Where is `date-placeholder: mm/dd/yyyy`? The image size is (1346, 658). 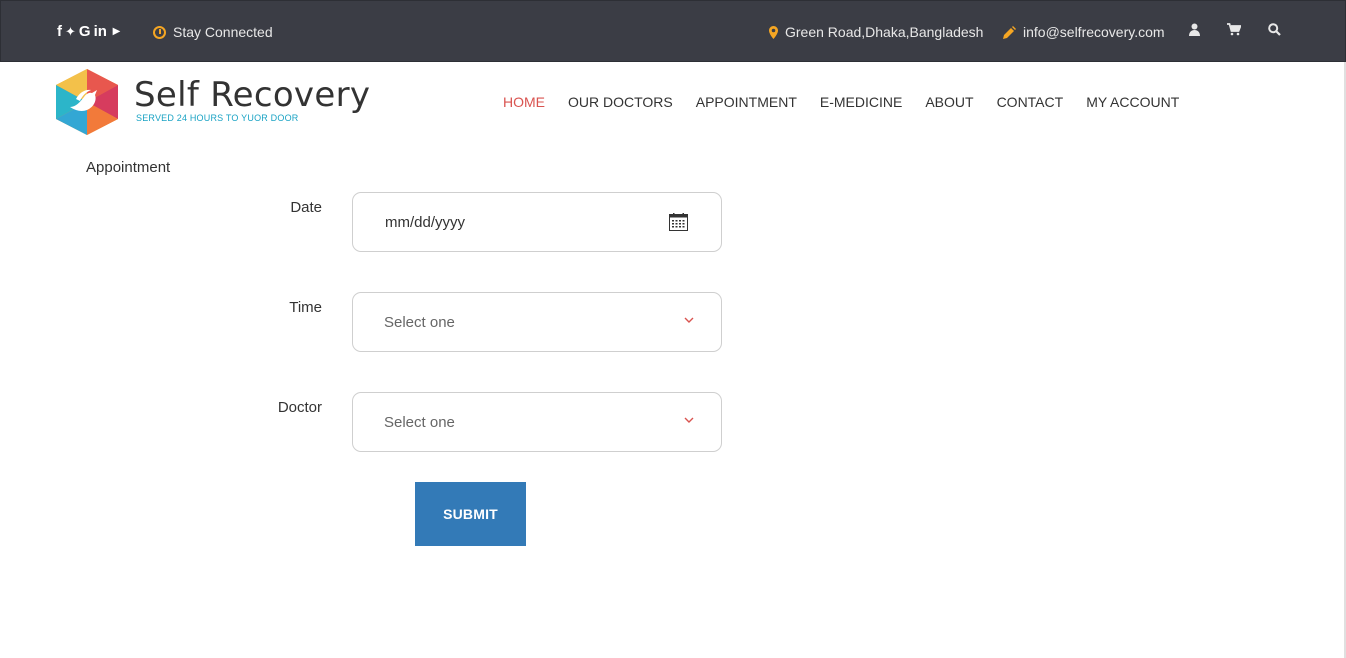
date-placeholder: mm/dd/yyyy is located at coordinates (425, 222).